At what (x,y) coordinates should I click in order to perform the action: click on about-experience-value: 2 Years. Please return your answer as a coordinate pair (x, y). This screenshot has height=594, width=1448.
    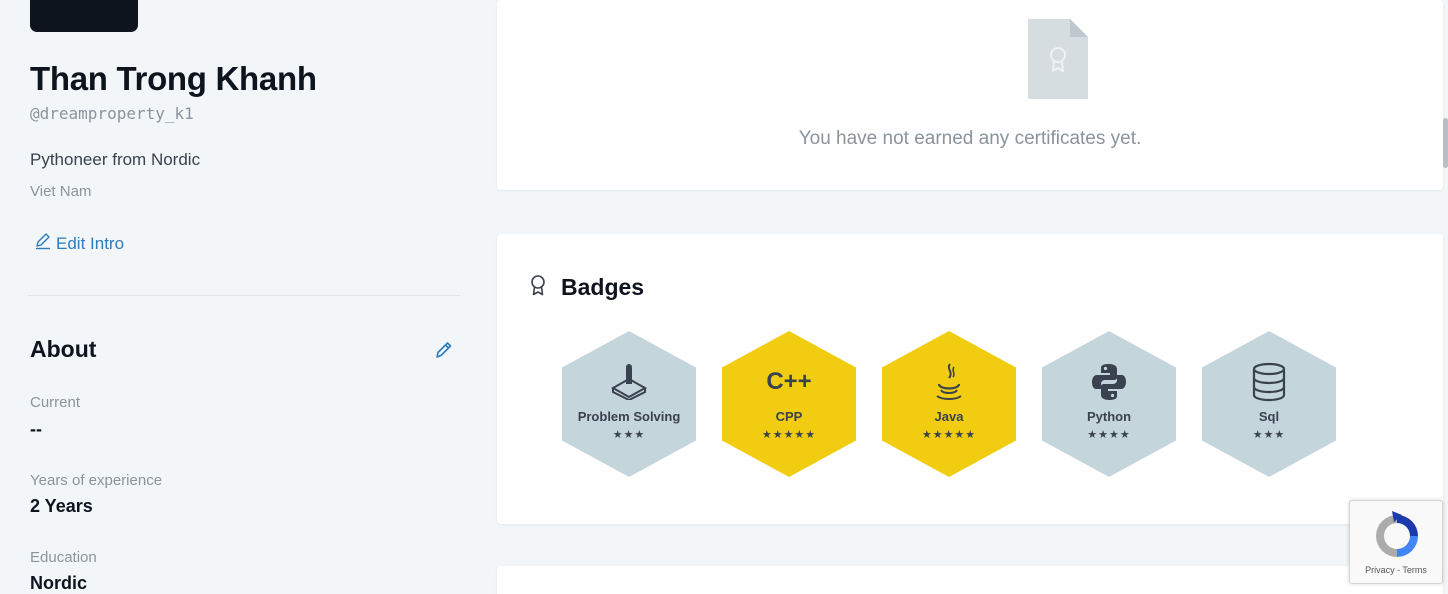
    Looking at the image, I should click on (61, 506).